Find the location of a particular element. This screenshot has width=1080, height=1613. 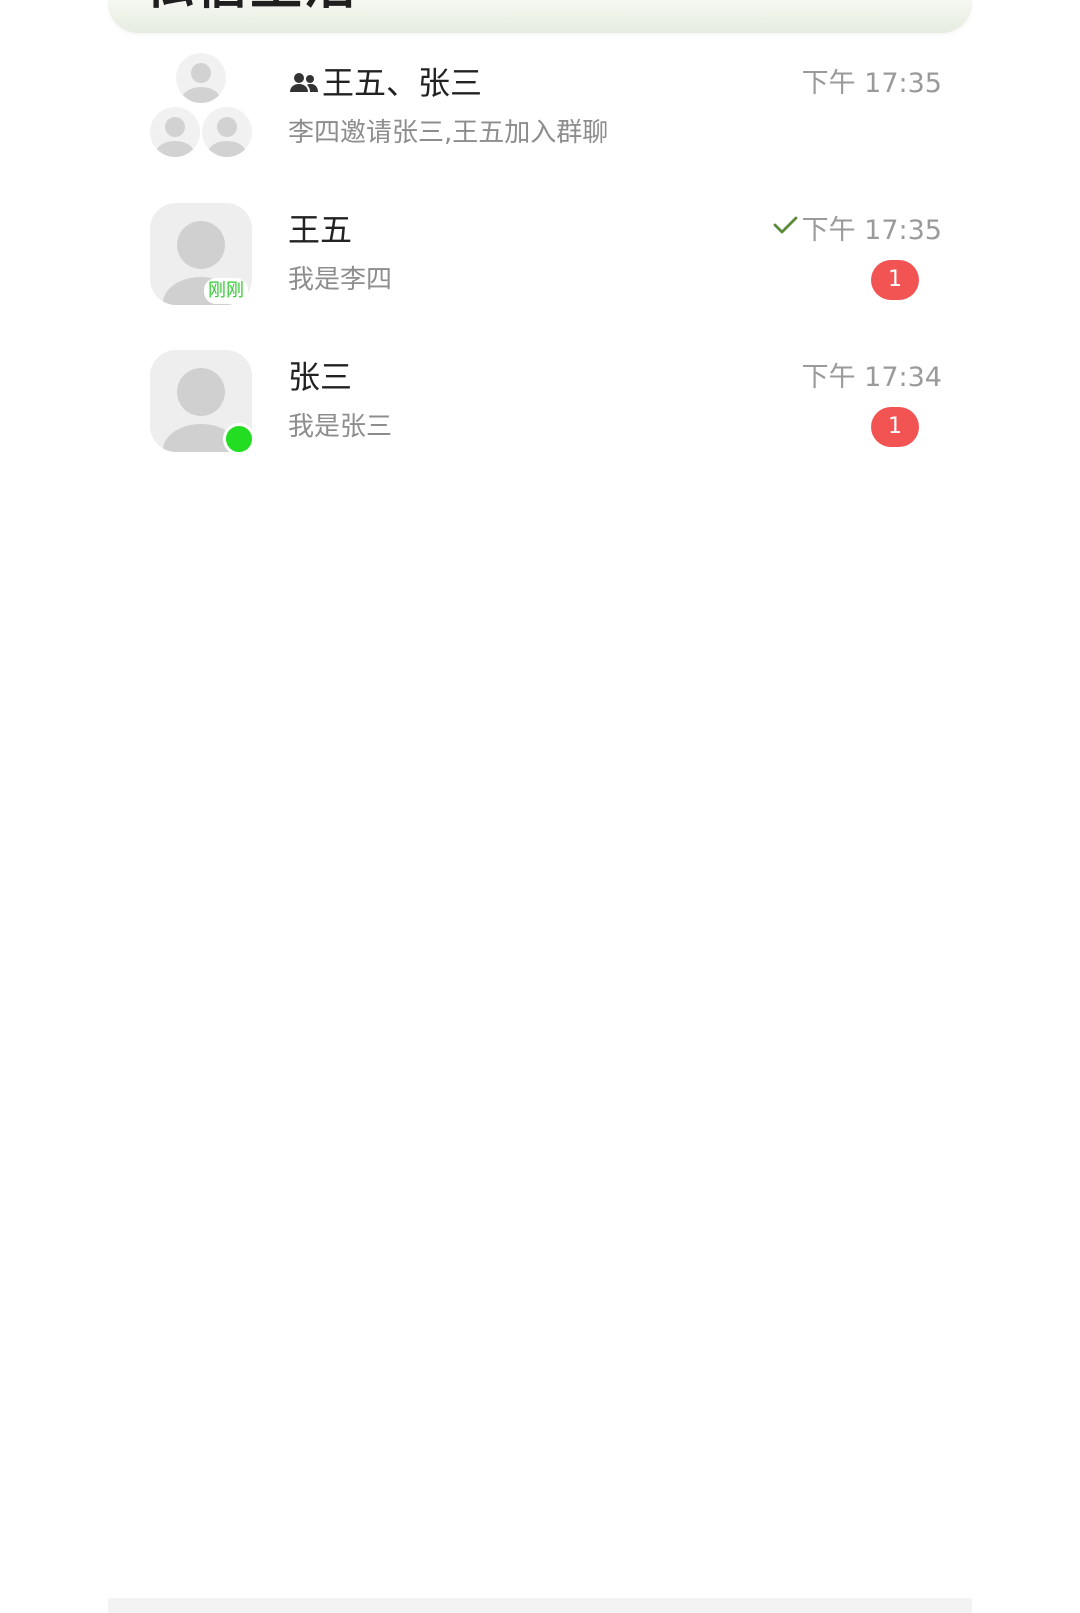

chat-row-group: 王五、张三 李四邀请张三,王五加入群聊 下午 17:35 is located at coordinates (540, 106).